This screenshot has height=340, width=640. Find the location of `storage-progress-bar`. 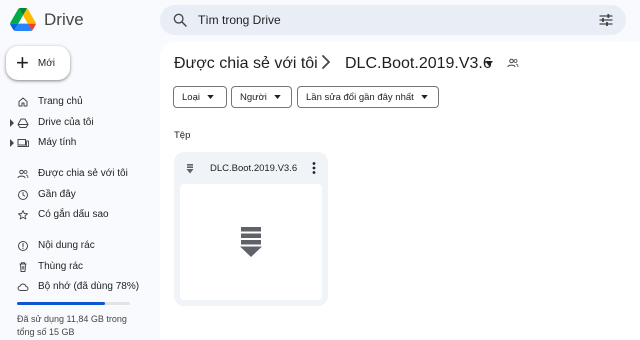

storage-progress-bar is located at coordinates (73, 303).